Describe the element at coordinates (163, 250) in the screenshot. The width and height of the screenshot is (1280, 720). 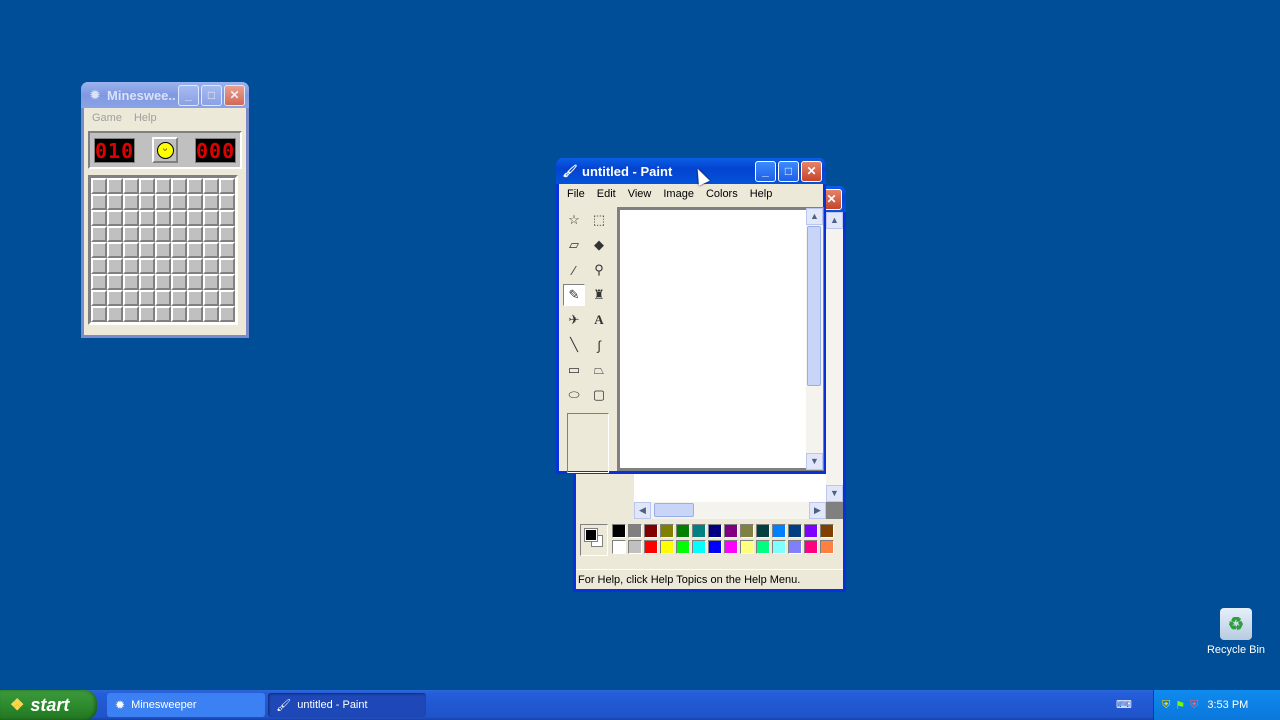
I see `minefield-grid` at that location.